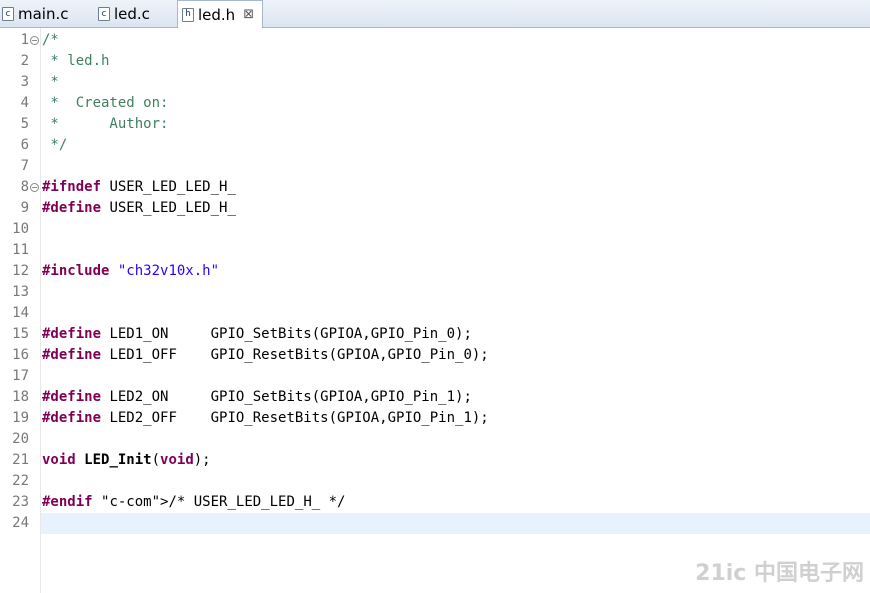 The width and height of the screenshot is (870, 593). I want to click on line-number: 16, so click(20, 355).